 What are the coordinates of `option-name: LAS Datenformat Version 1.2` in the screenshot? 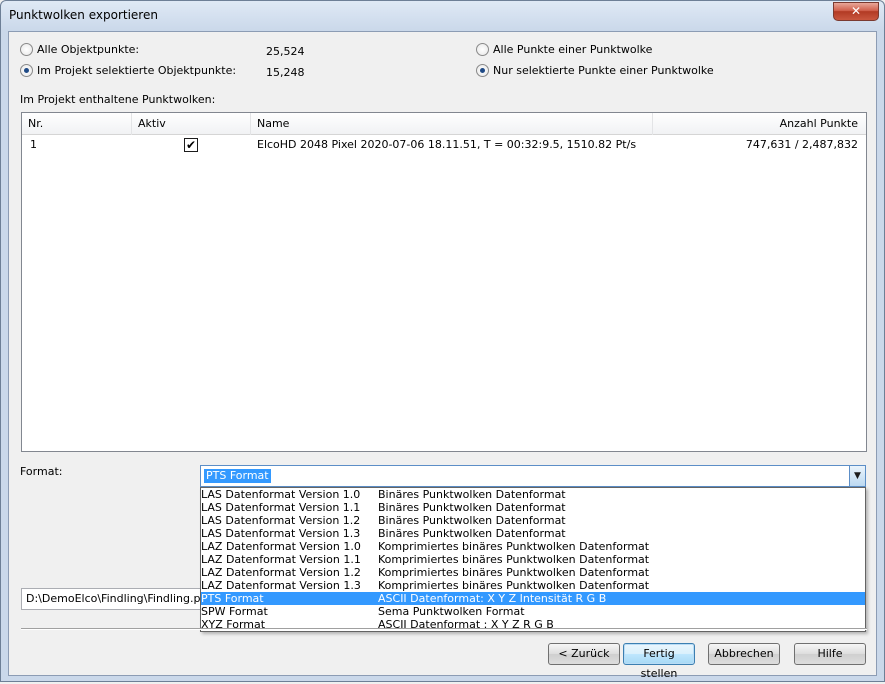 It's located at (281, 520).